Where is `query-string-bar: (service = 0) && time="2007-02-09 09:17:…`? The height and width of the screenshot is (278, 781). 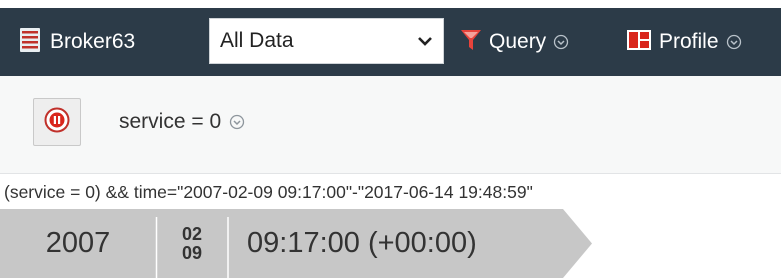 query-string-bar: (service = 0) && time="2007-02-09 09:17:… is located at coordinates (390, 192).